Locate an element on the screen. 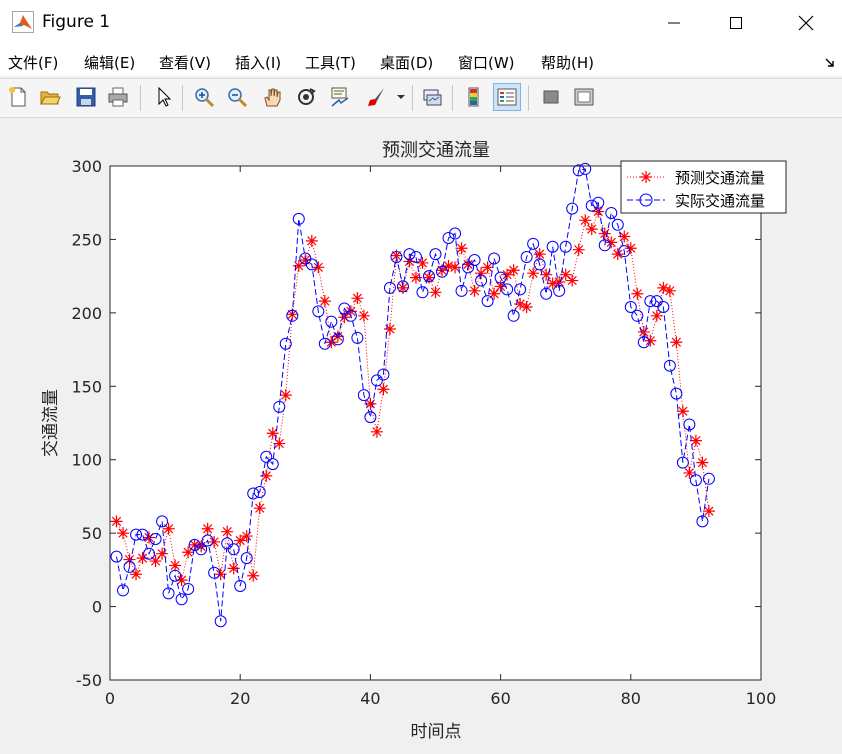  menu-file: 文件(F) is located at coordinates (33, 62).